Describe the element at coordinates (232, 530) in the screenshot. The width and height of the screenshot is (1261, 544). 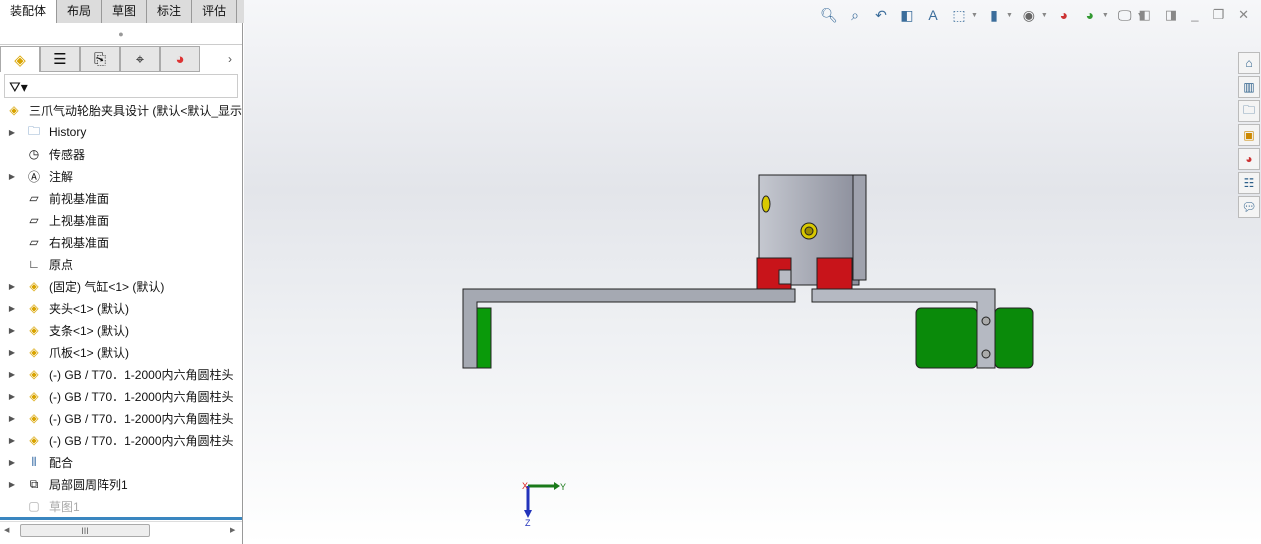
I see `scroll-right-icon: ▶` at that location.